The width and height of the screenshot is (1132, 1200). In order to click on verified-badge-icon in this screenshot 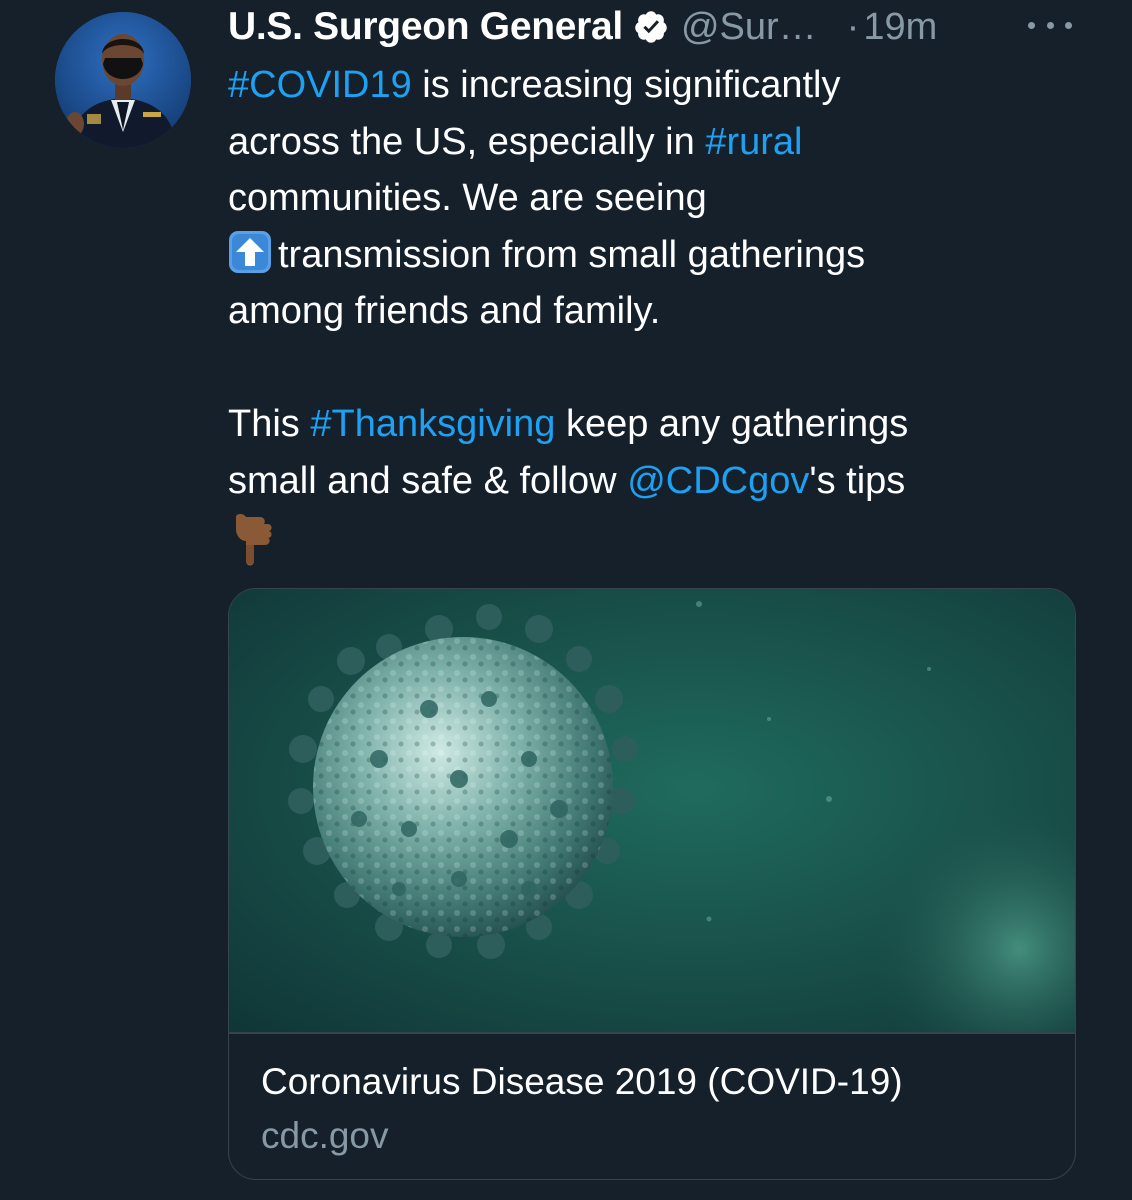, I will do `click(651, 27)`.